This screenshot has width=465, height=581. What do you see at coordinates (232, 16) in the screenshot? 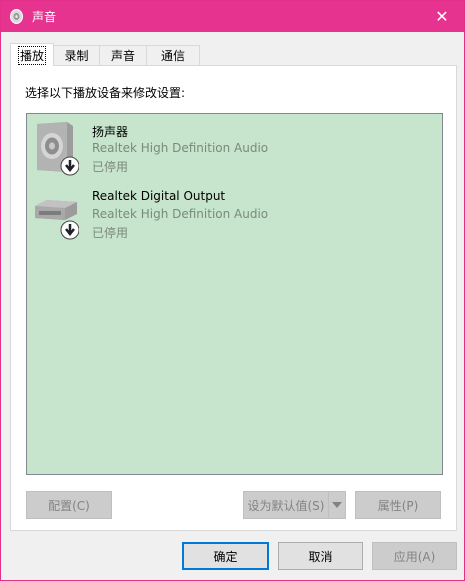
I see `title-bar: 声音 ✕` at bounding box center [232, 16].